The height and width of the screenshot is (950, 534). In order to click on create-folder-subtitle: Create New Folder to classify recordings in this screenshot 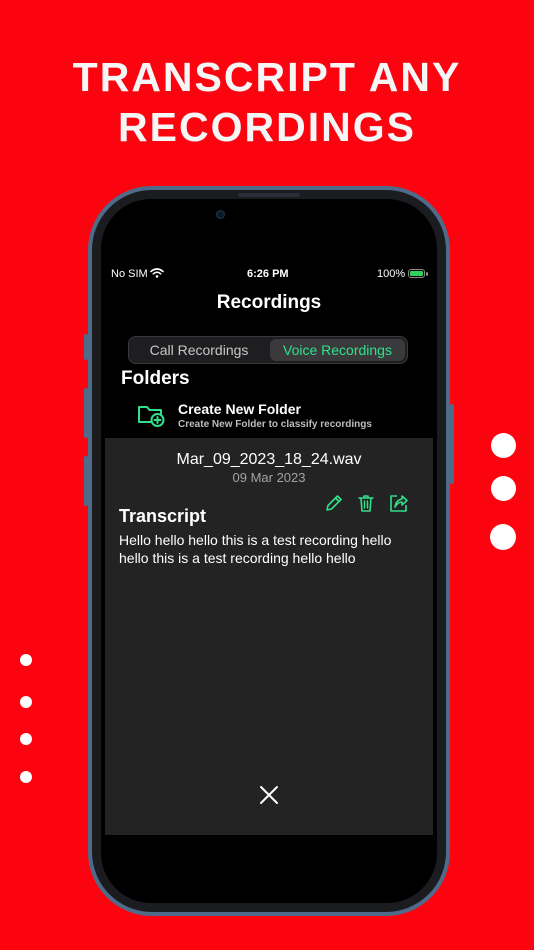, I will do `click(275, 424)`.